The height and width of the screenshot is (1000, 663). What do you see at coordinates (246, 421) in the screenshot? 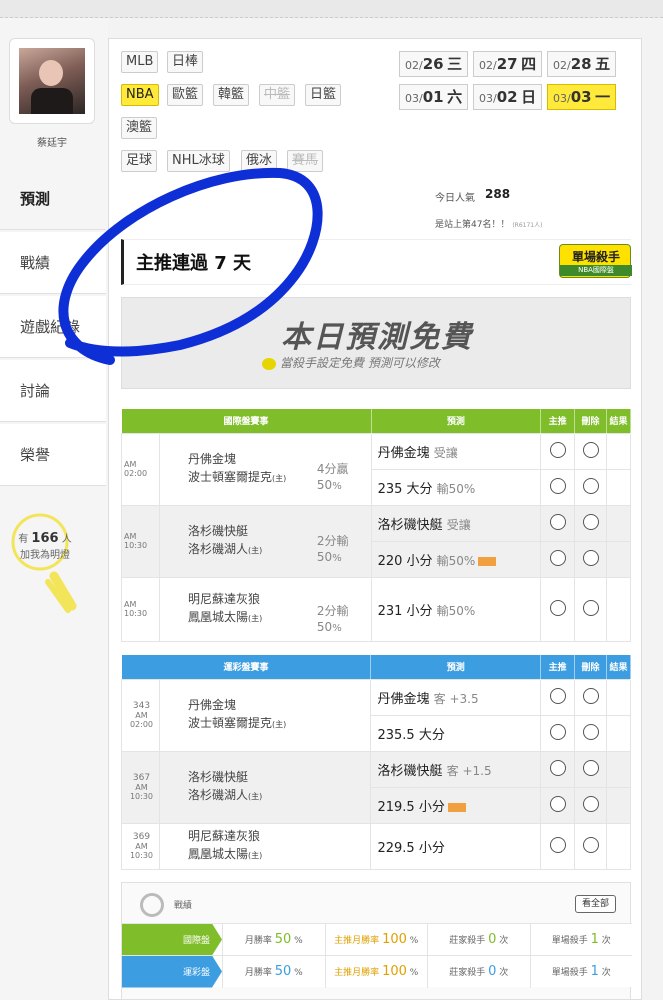
I see `col-header: 國際盤賽事` at bounding box center [246, 421].